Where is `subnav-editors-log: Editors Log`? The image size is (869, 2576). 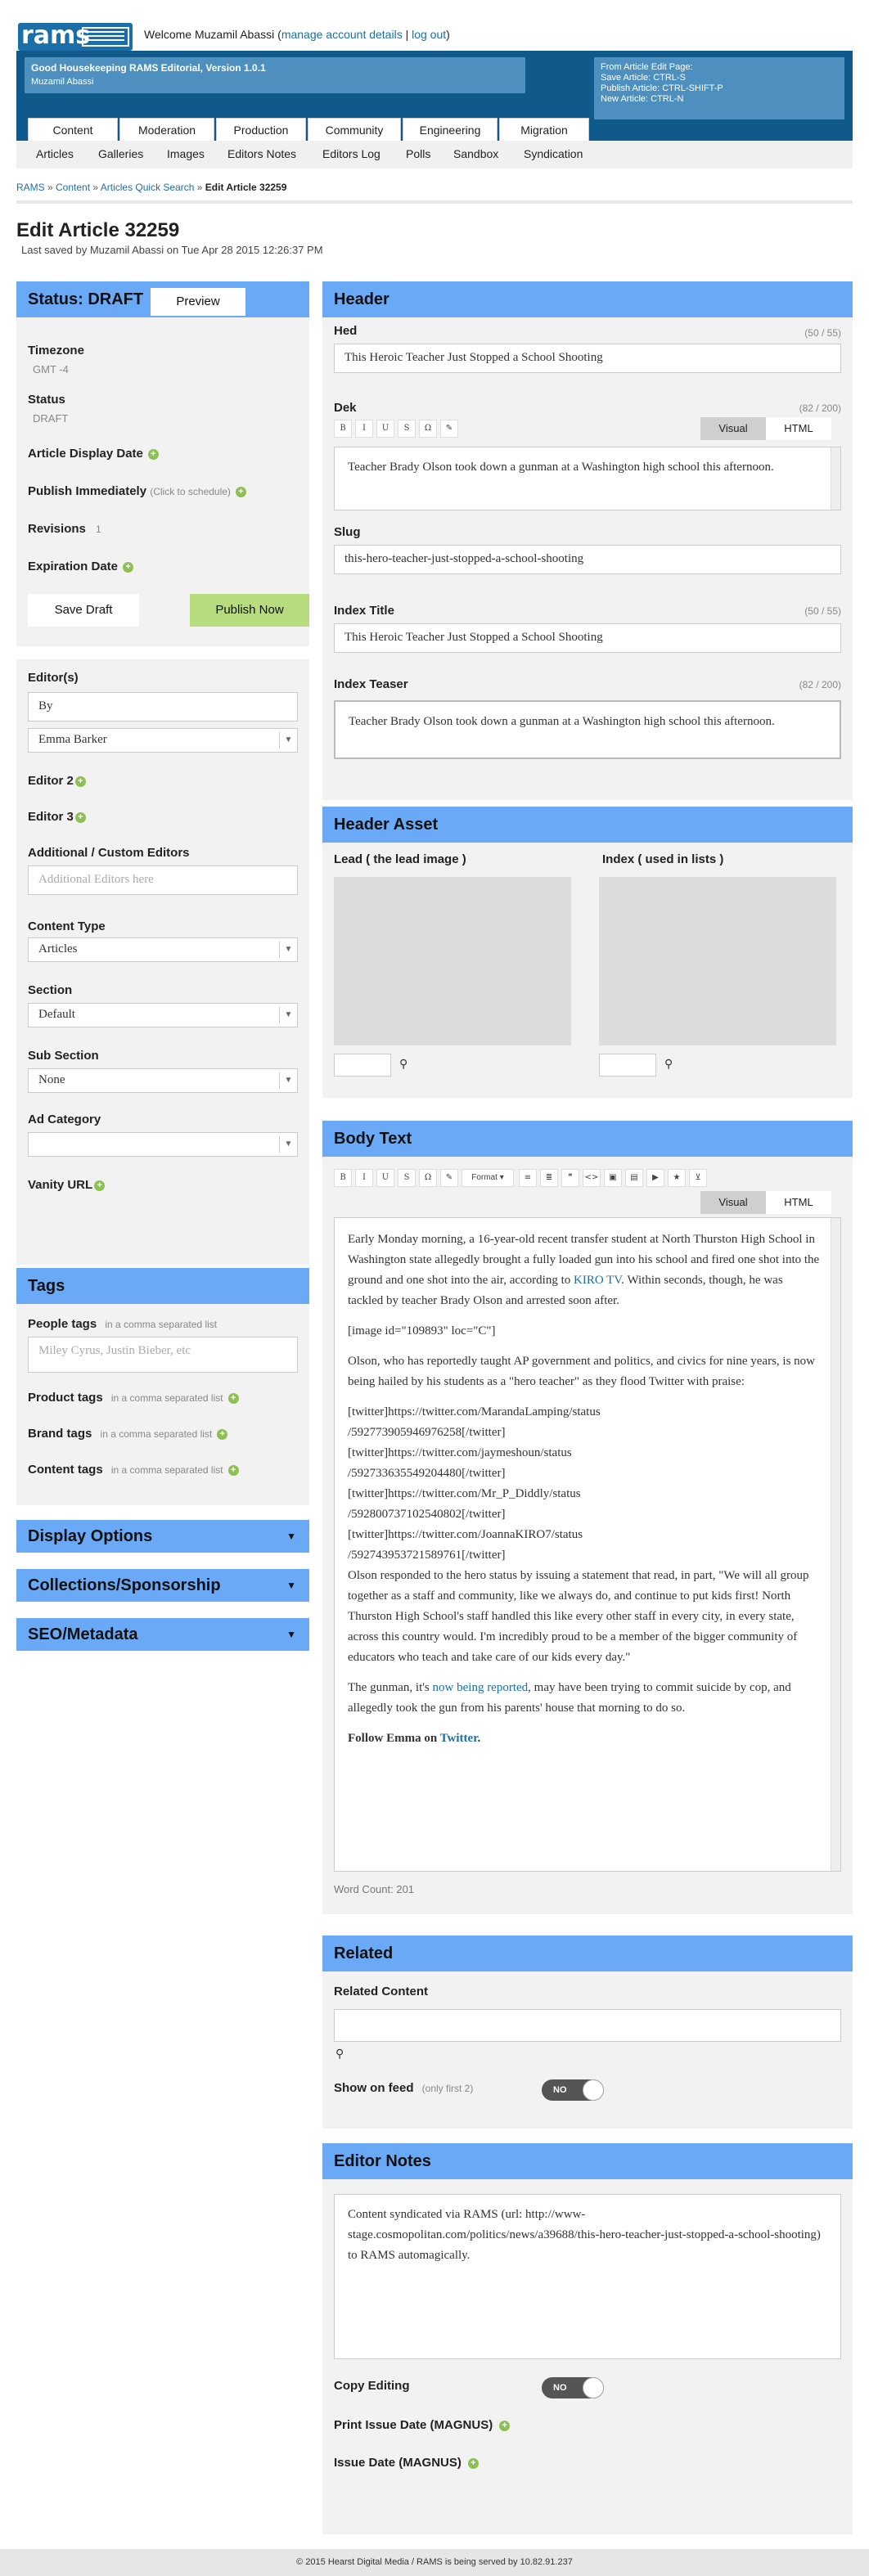 subnav-editors-log: Editors Log is located at coordinates (351, 153).